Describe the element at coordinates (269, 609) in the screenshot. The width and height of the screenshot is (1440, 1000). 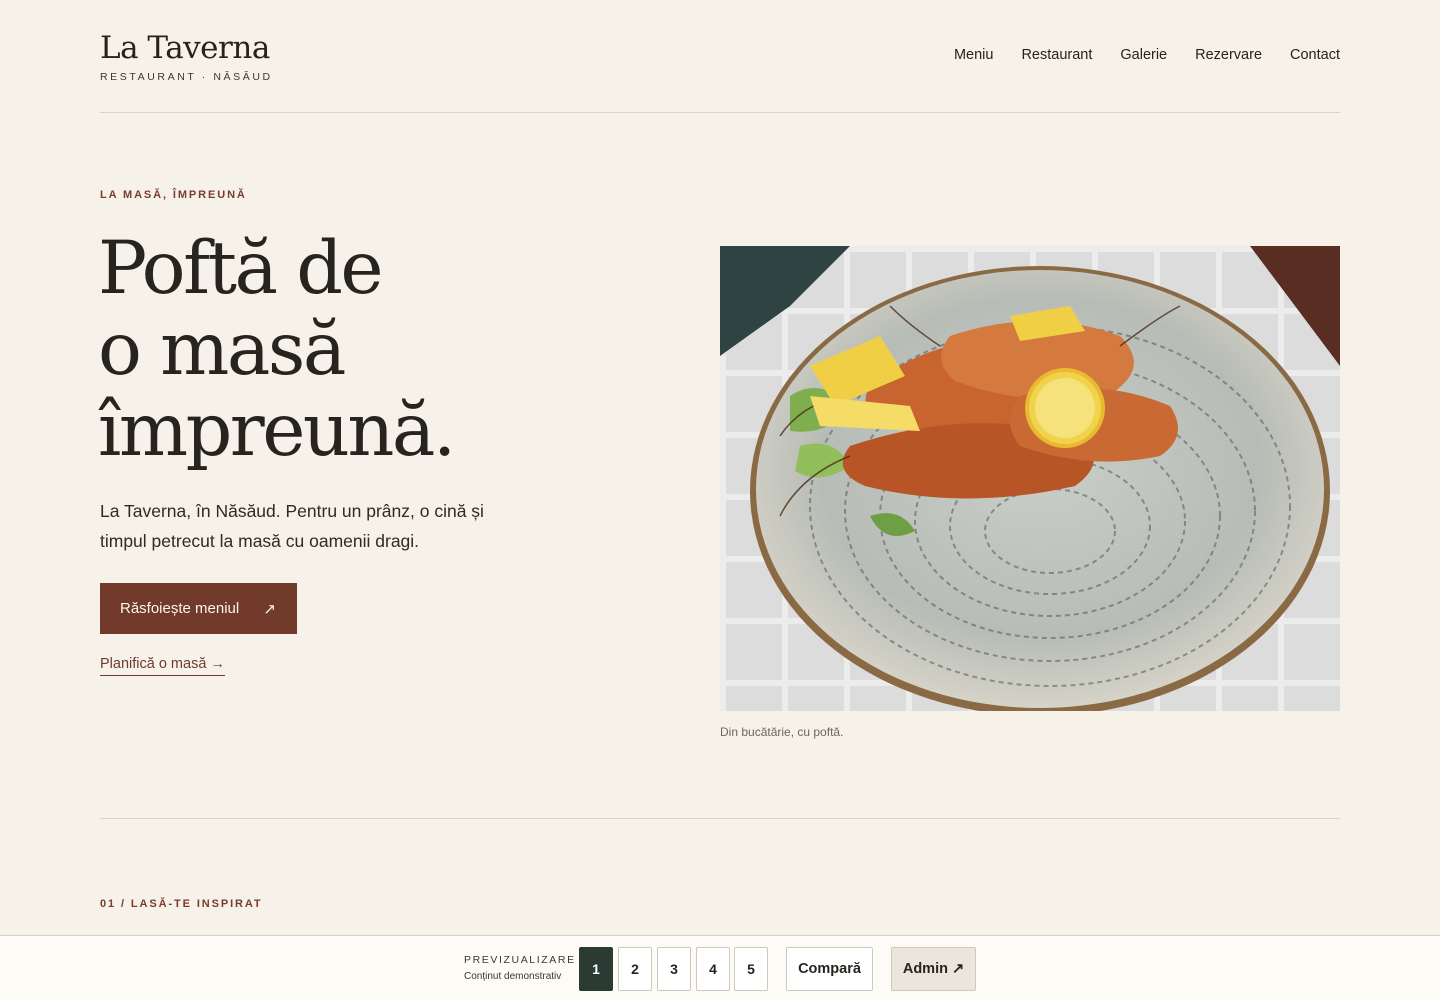
I see `arrow-up-right-icon: ↗` at that location.